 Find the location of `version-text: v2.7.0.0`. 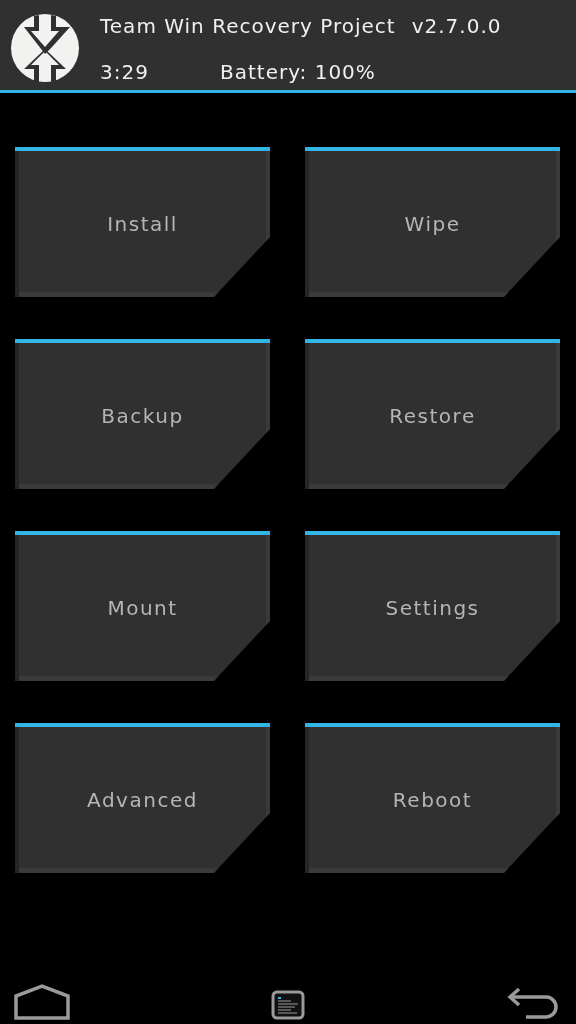

version-text: v2.7.0.0 is located at coordinates (456, 26).